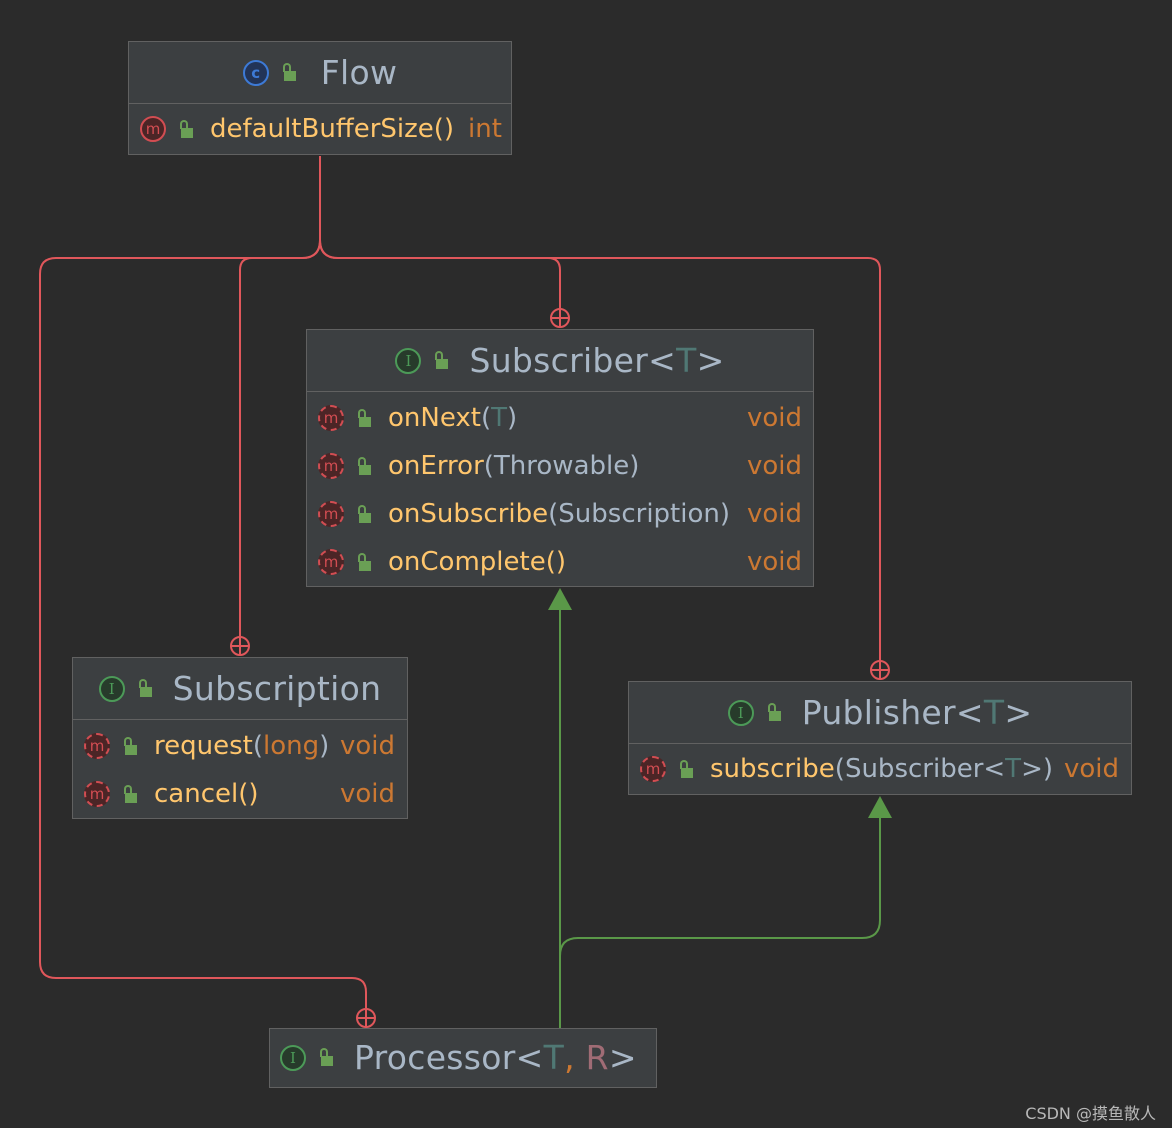 The image size is (1172, 1128). What do you see at coordinates (720, 922) in the screenshot?
I see `edge-processor-extends-publisher` at bounding box center [720, 922].